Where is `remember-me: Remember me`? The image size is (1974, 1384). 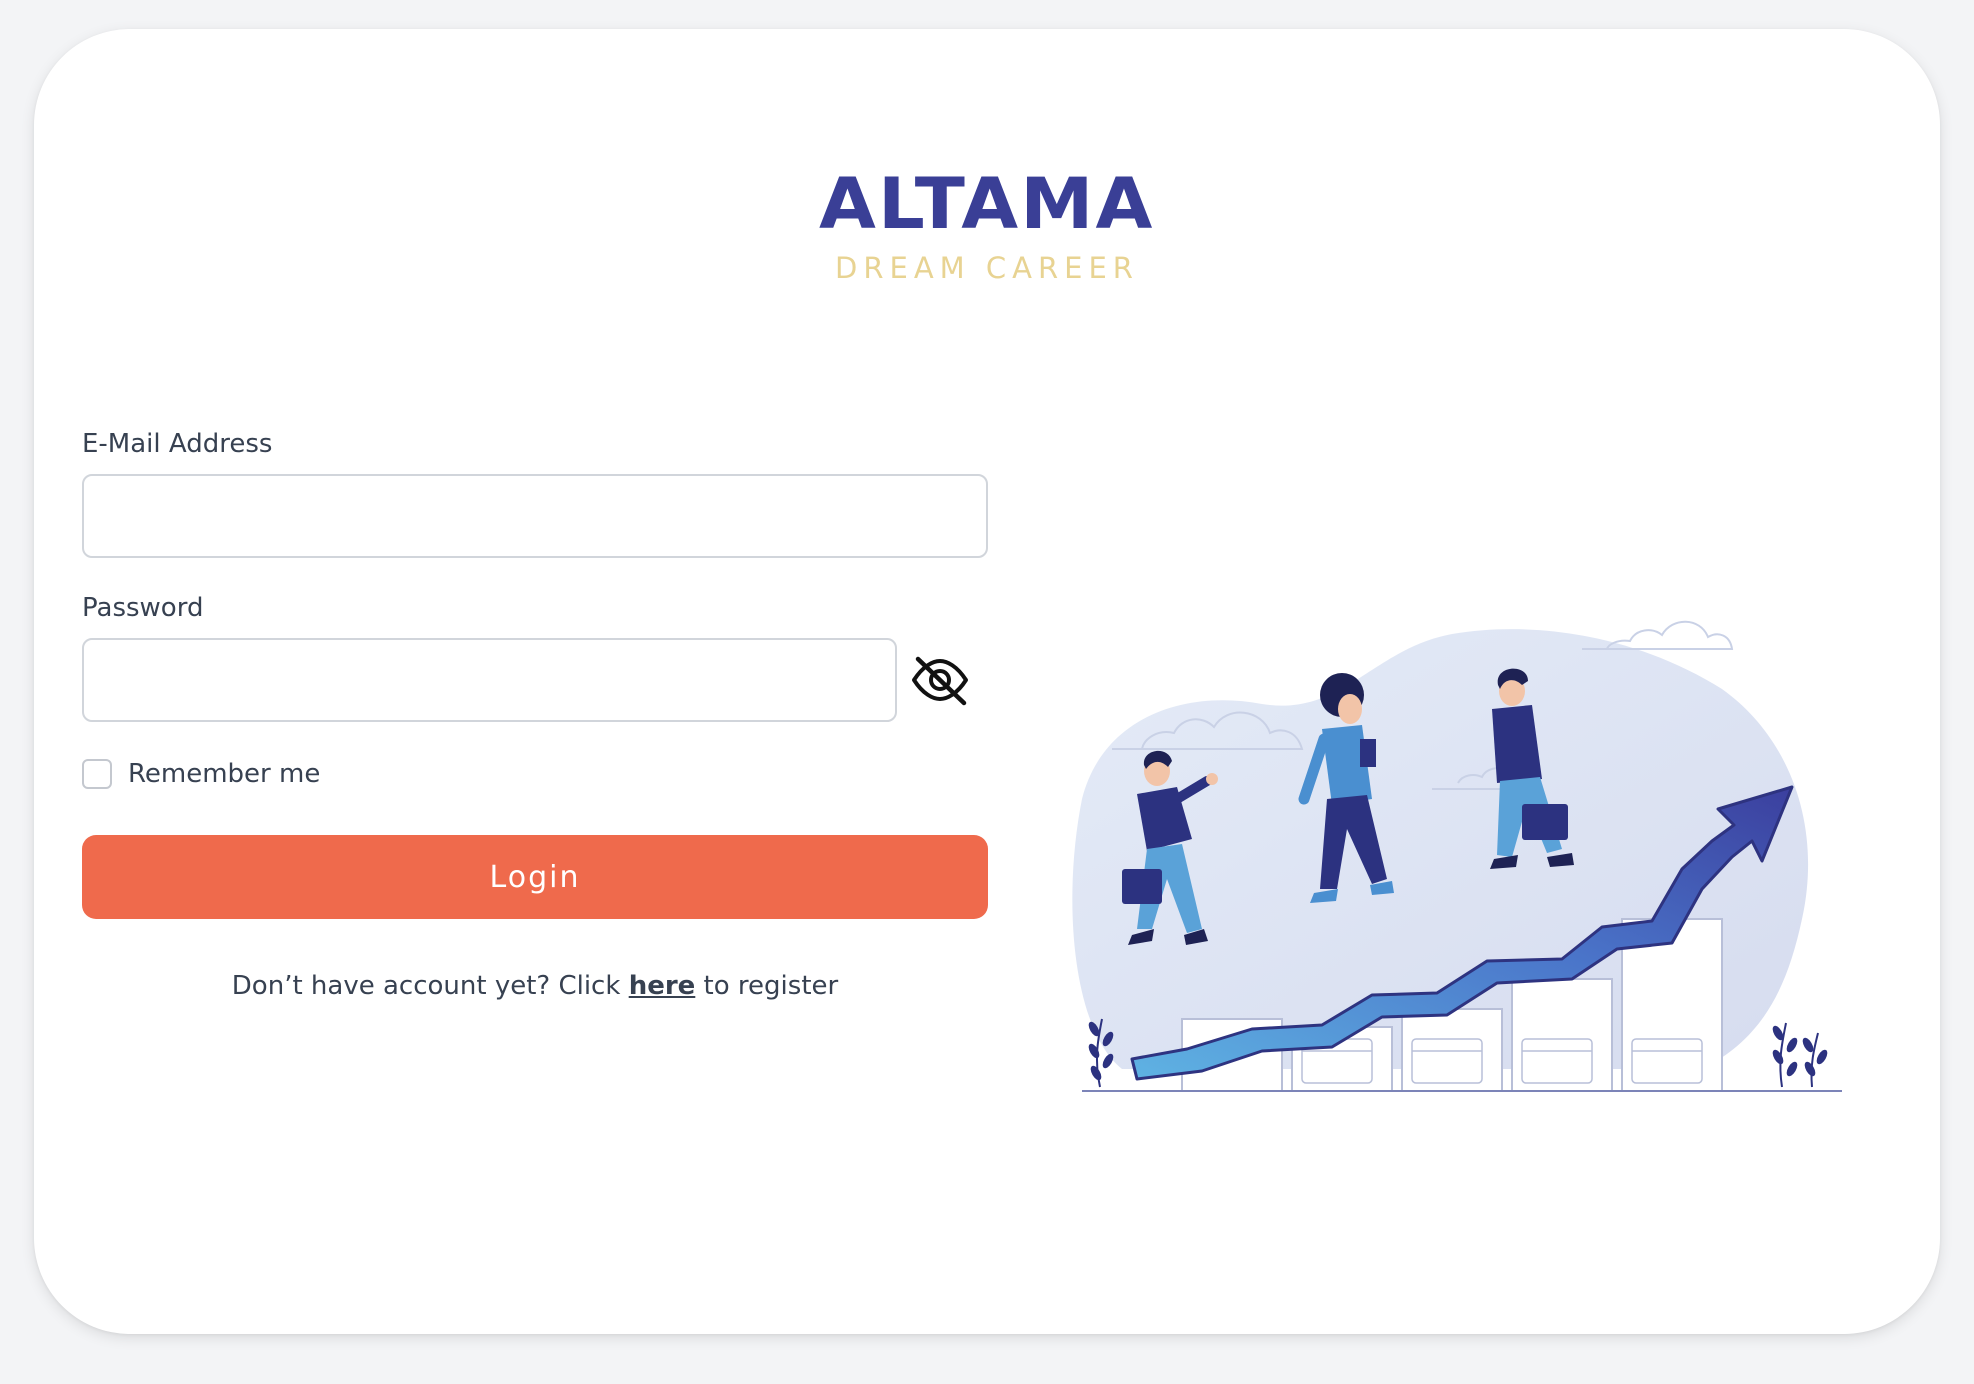
remember-me: Remember me is located at coordinates (201, 774).